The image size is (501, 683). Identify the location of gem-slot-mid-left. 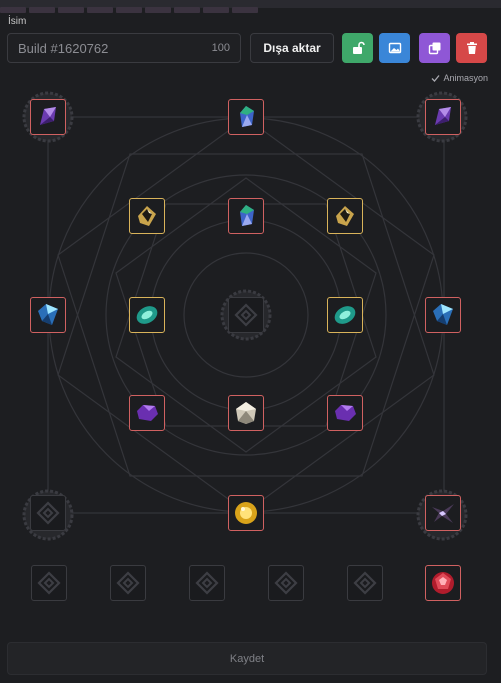
(48, 315).